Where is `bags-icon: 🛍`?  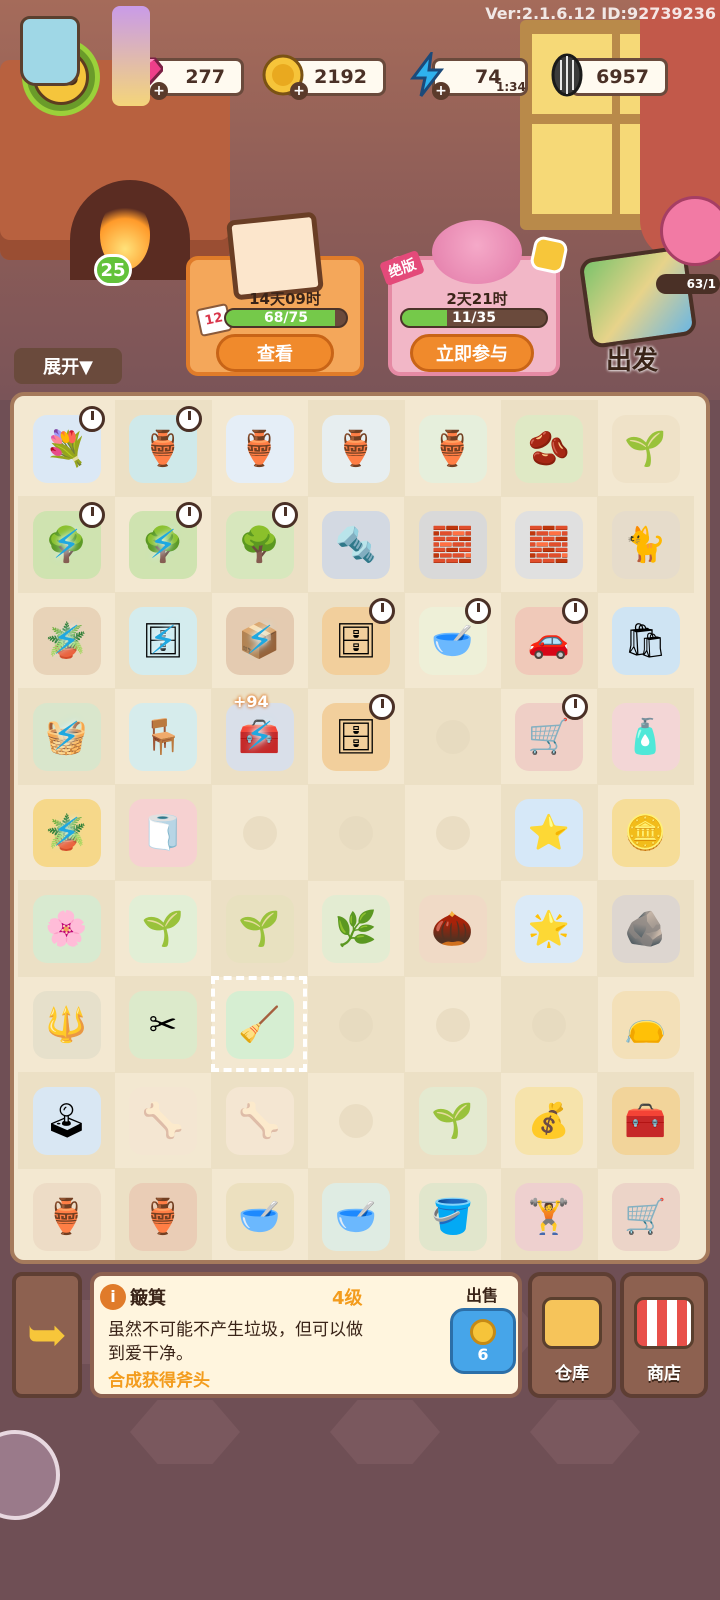 bags-icon: 🛍 is located at coordinates (645, 640).